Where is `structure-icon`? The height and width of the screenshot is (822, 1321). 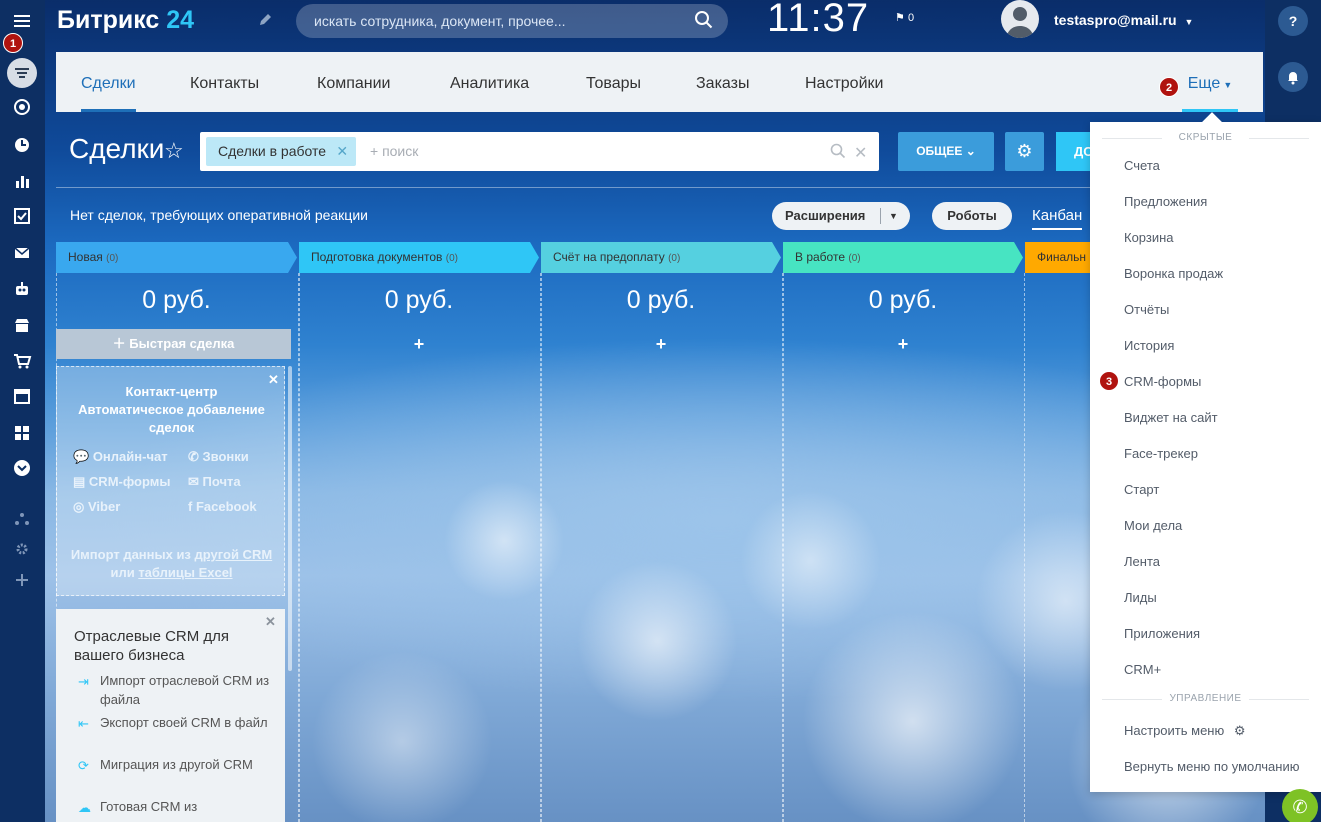 structure-icon is located at coordinates (22, 519).